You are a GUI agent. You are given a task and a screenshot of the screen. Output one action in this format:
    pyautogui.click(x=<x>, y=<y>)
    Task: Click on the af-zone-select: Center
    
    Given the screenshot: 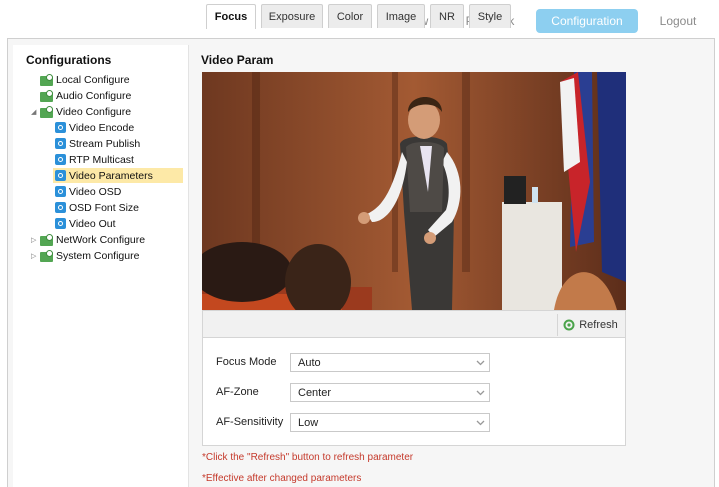 What is the action you would take?
    pyautogui.click(x=390, y=392)
    